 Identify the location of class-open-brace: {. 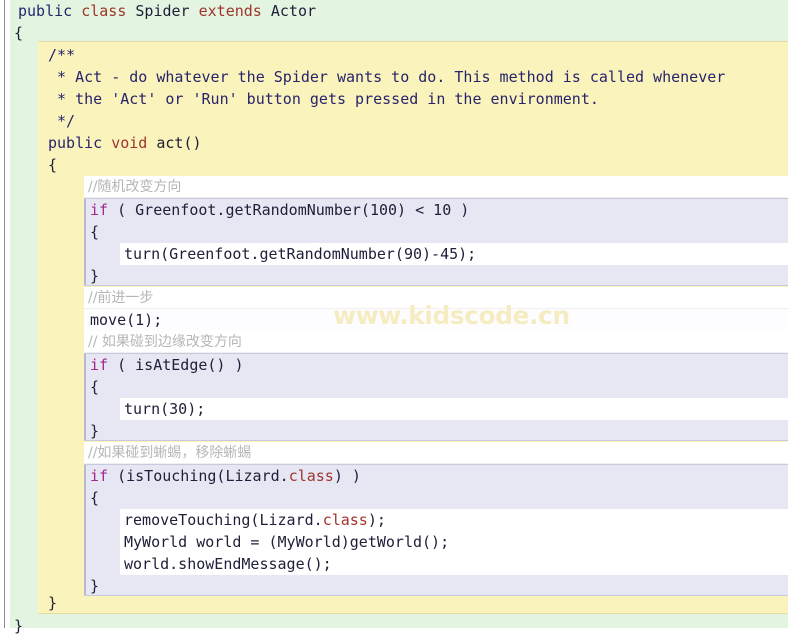
(19, 33).